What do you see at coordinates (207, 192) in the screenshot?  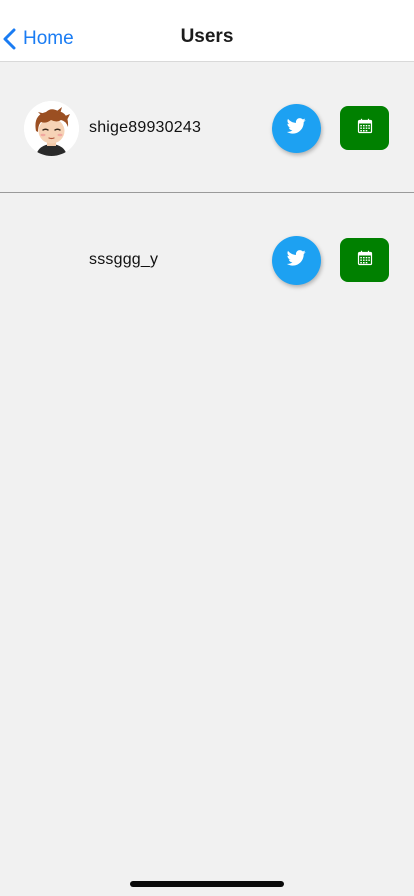 I see `row-divider` at bounding box center [207, 192].